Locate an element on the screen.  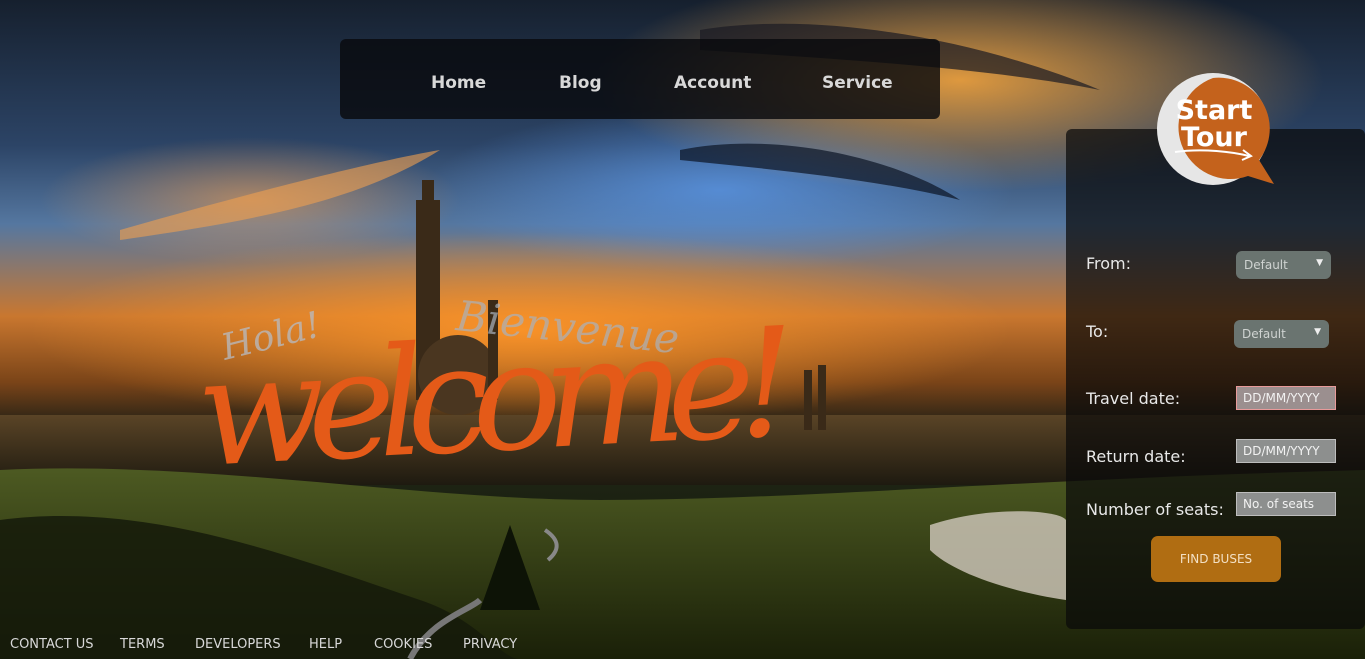
footer-contact-us-link: CONTACT US is located at coordinates (52, 644).